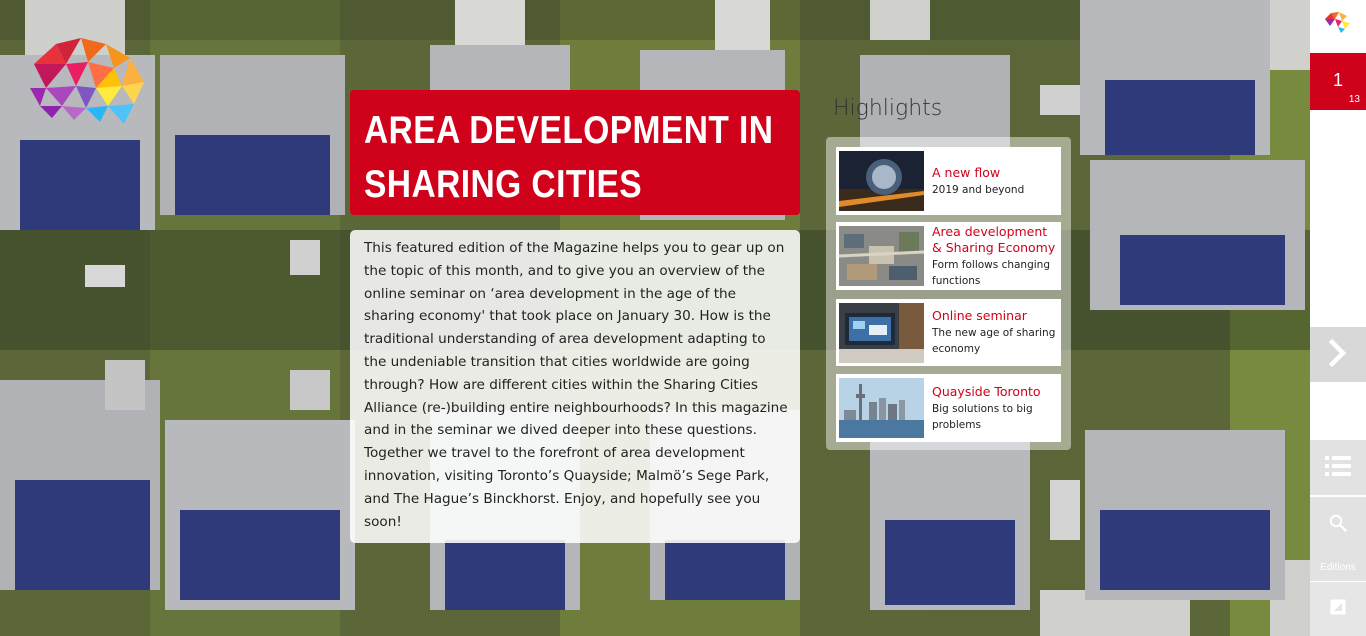  Describe the element at coordinates (87, 80) in the screenshot. I see `brain-logo` at that location.